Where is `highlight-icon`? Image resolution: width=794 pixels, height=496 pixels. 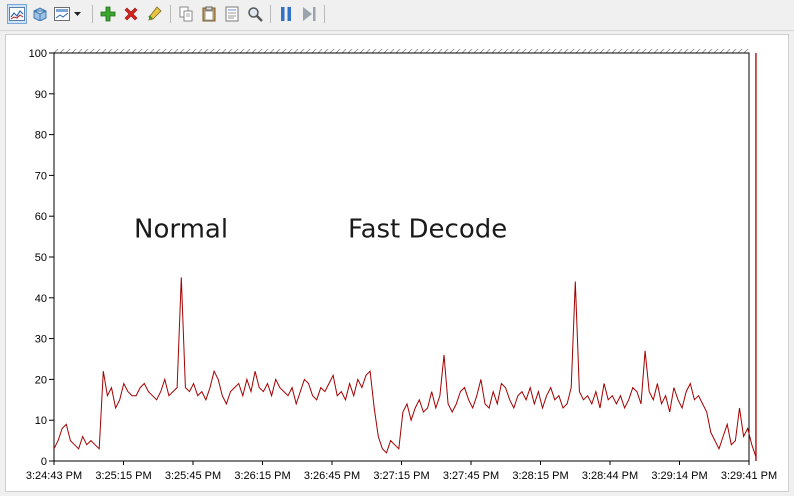
highlight-icon is located at coordinates (154, 14).